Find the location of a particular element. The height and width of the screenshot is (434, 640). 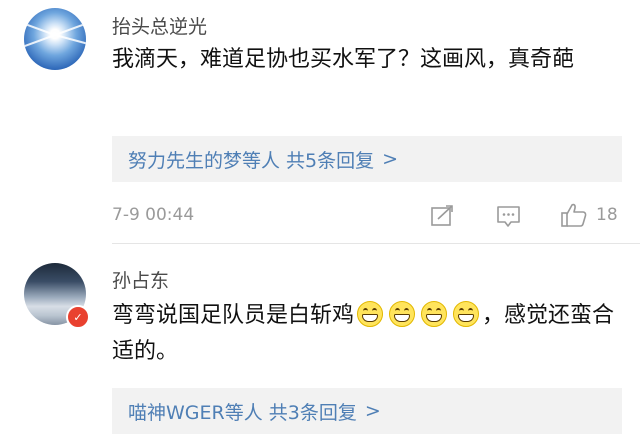

replies-link: 喵神WGER等人 共3条回复 > is located at coordinates (367, 411).